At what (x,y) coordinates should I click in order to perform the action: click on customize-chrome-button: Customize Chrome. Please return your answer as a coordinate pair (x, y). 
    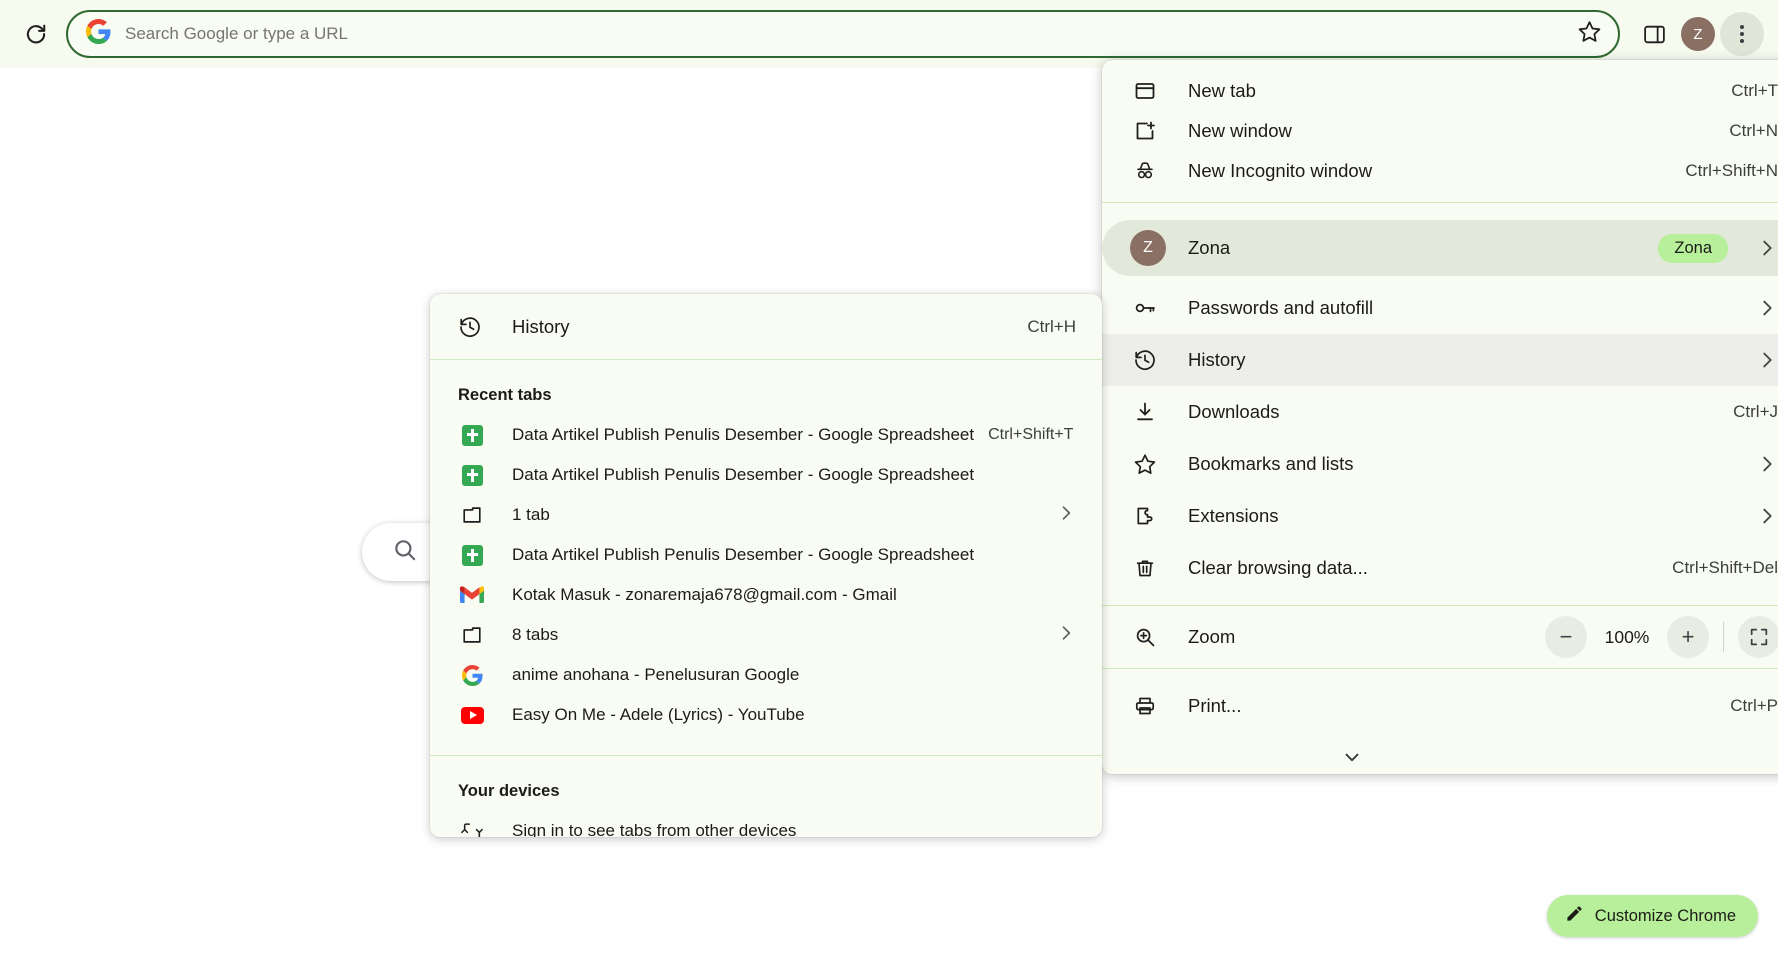
    Looking at the image, I should click on (1652, 916).